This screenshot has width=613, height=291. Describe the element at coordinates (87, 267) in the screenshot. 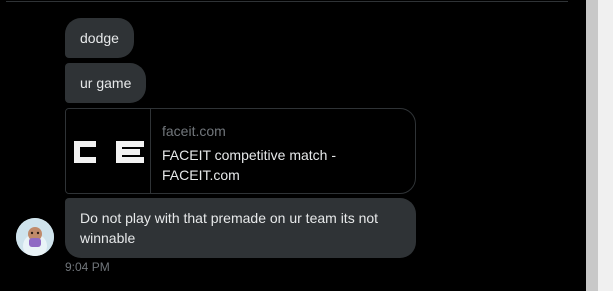

I see `message-timestamp: 9:04 PM` at that location.